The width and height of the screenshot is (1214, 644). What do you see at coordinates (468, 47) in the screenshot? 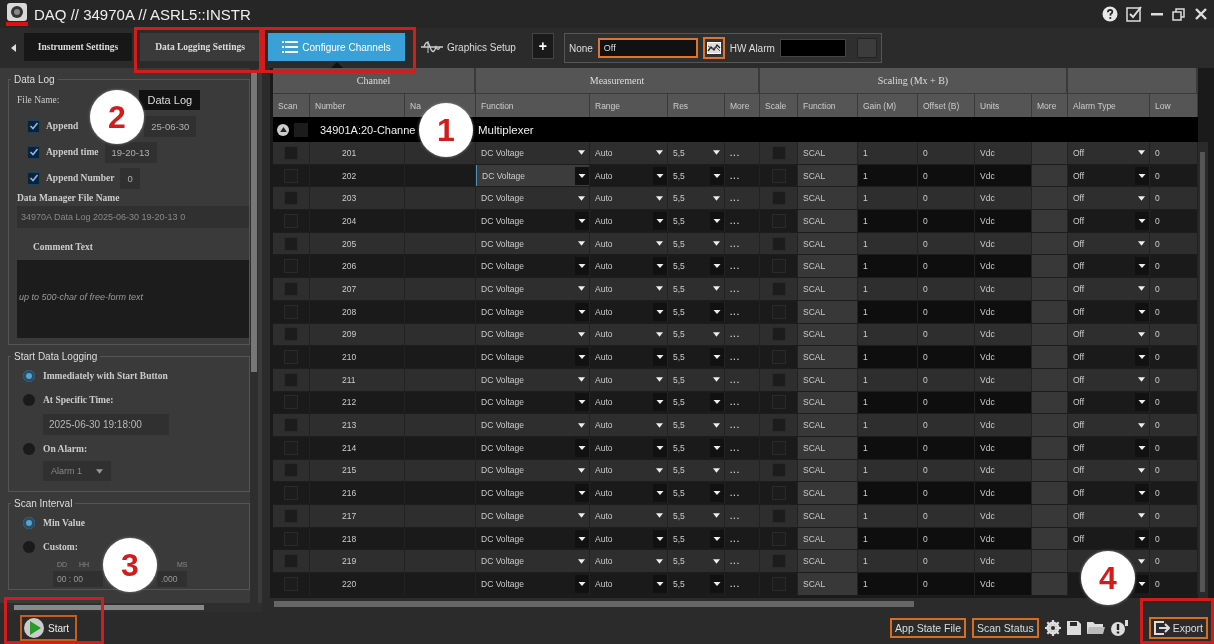
I see `view-tab: Graphics Setup` at bounding box center [468, 47].